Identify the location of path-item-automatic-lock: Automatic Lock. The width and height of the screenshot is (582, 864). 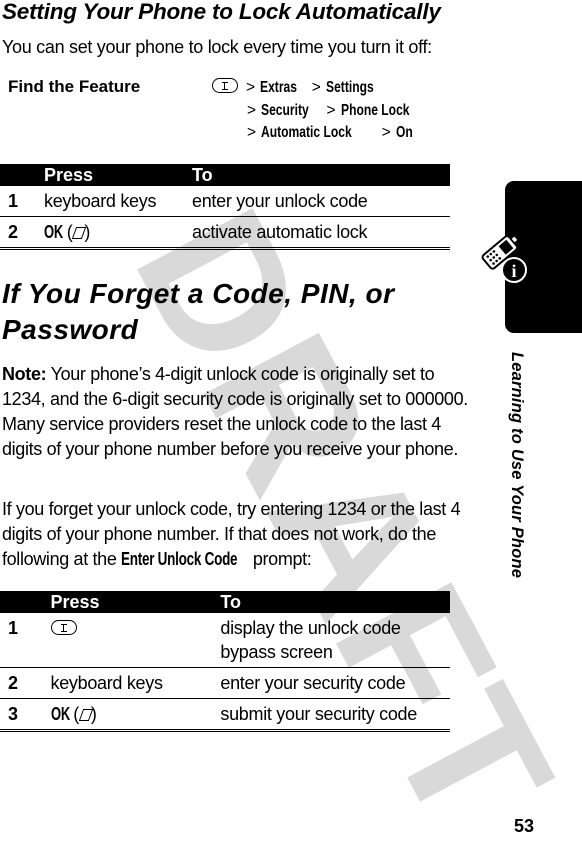
(306, 132).